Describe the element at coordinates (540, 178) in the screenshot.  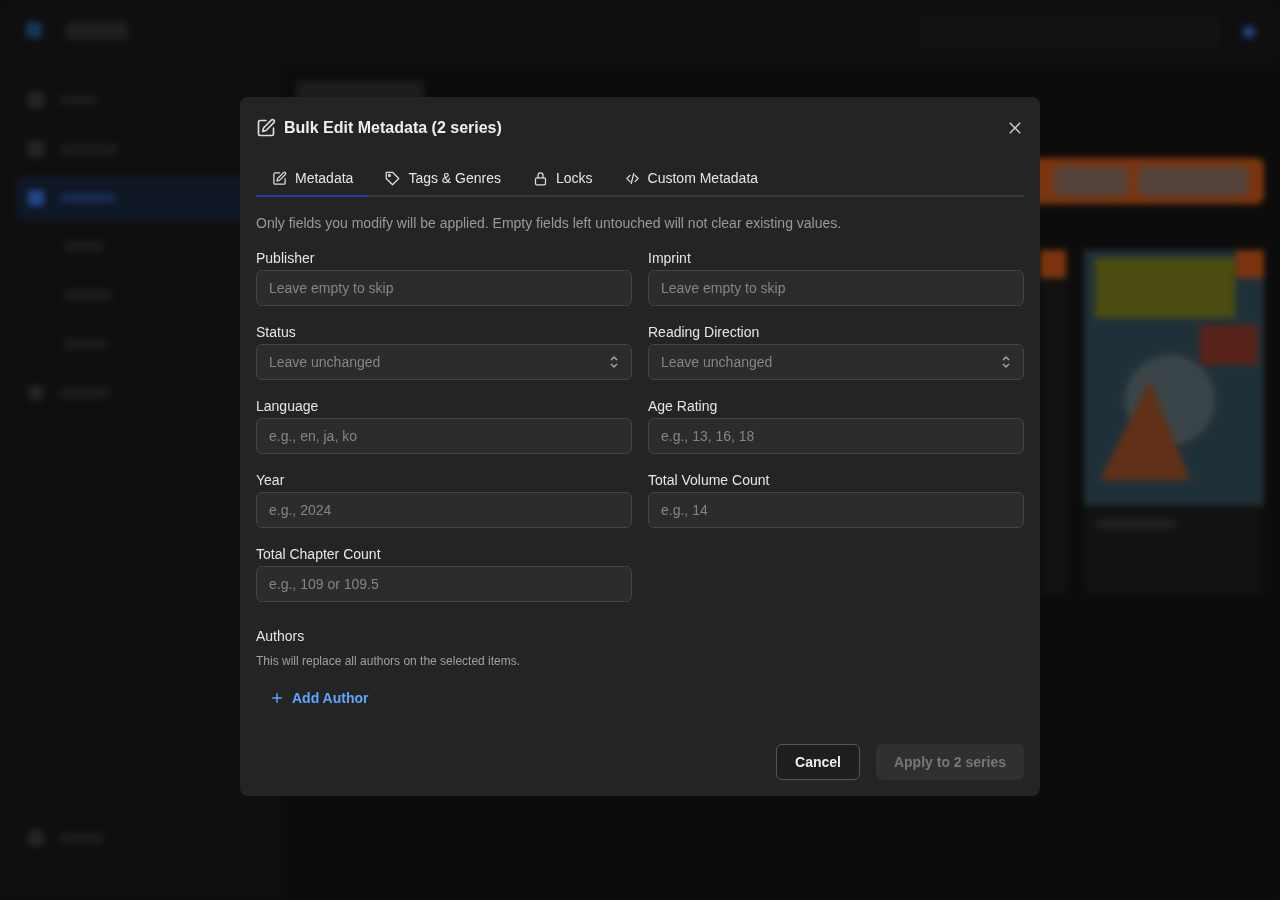
I see `lock-icon` at that location.